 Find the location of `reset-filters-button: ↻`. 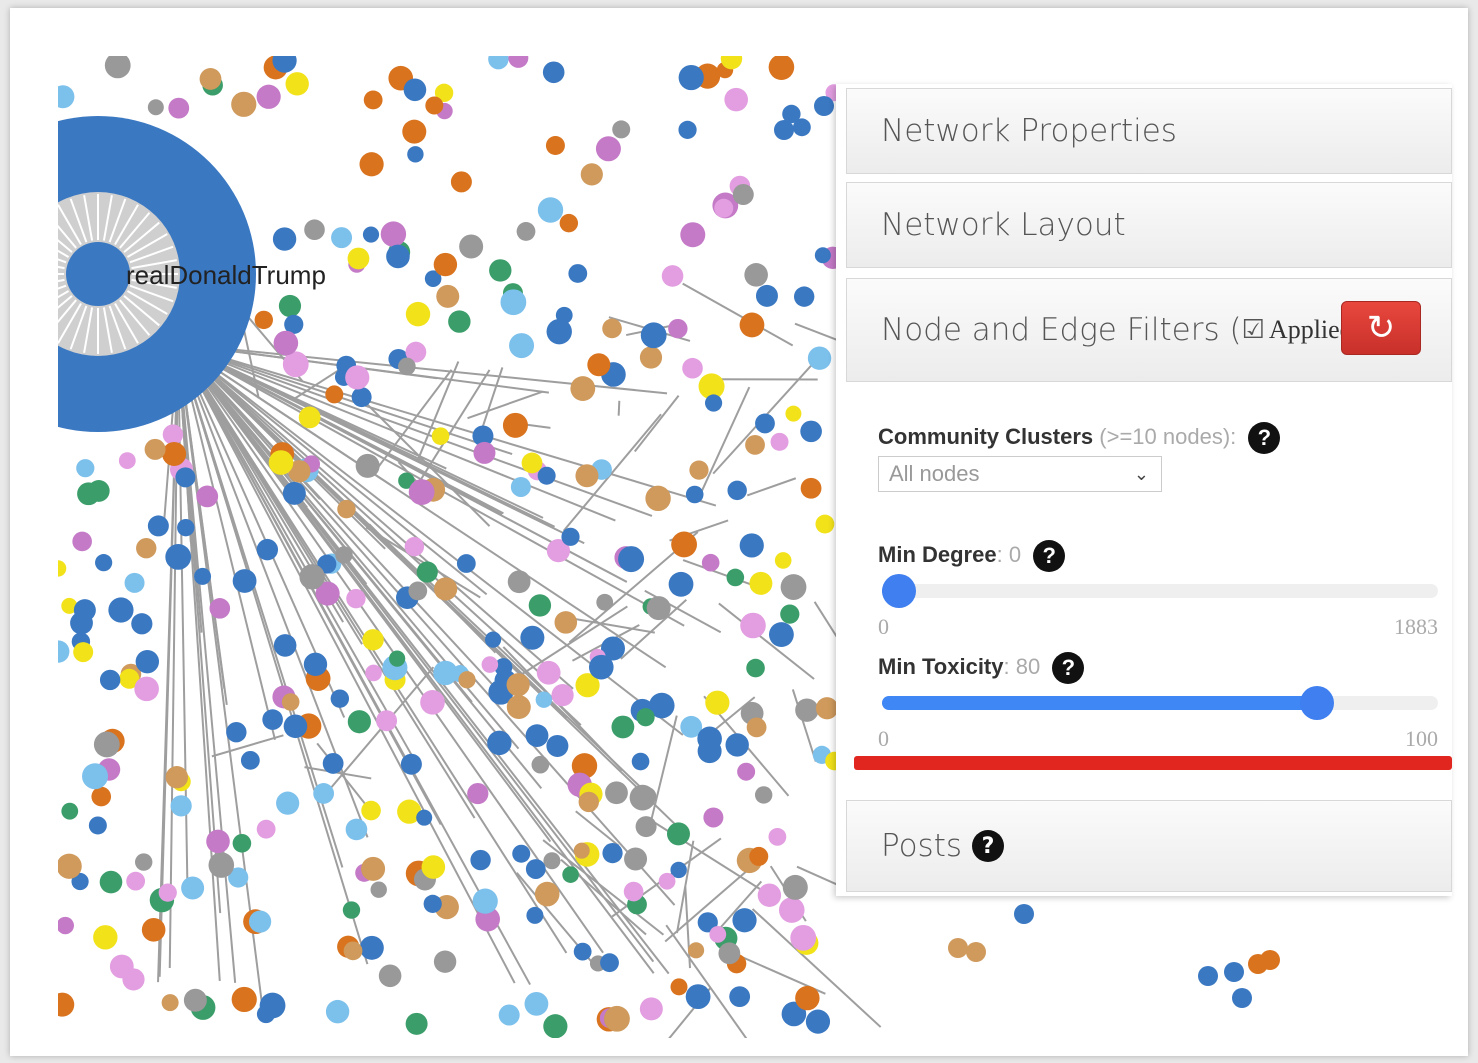

reset-filters-button: ↻ is located at coordinates (1381, 328).